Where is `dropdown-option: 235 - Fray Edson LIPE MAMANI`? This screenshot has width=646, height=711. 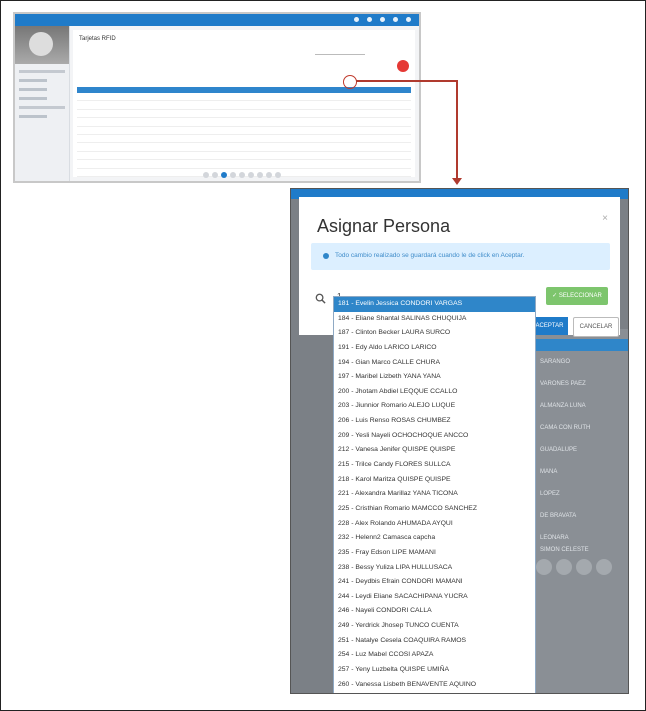 dropdown-option: 235 - Fray Edson LIPE MAMANI is located at coordinates (434, 553).